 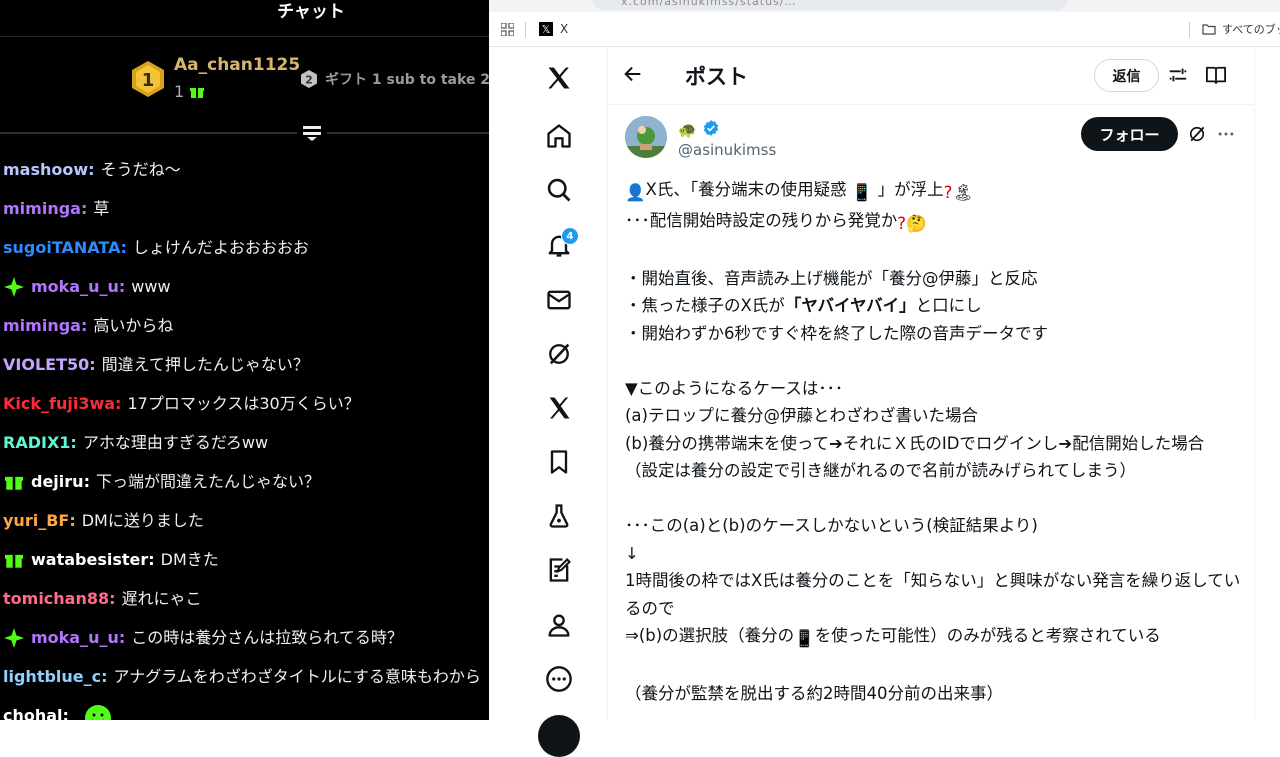 What do you see at coordinates (1209, 29) in the screenshot?
I see `folder-icon` at bounding box center [1209, 29].